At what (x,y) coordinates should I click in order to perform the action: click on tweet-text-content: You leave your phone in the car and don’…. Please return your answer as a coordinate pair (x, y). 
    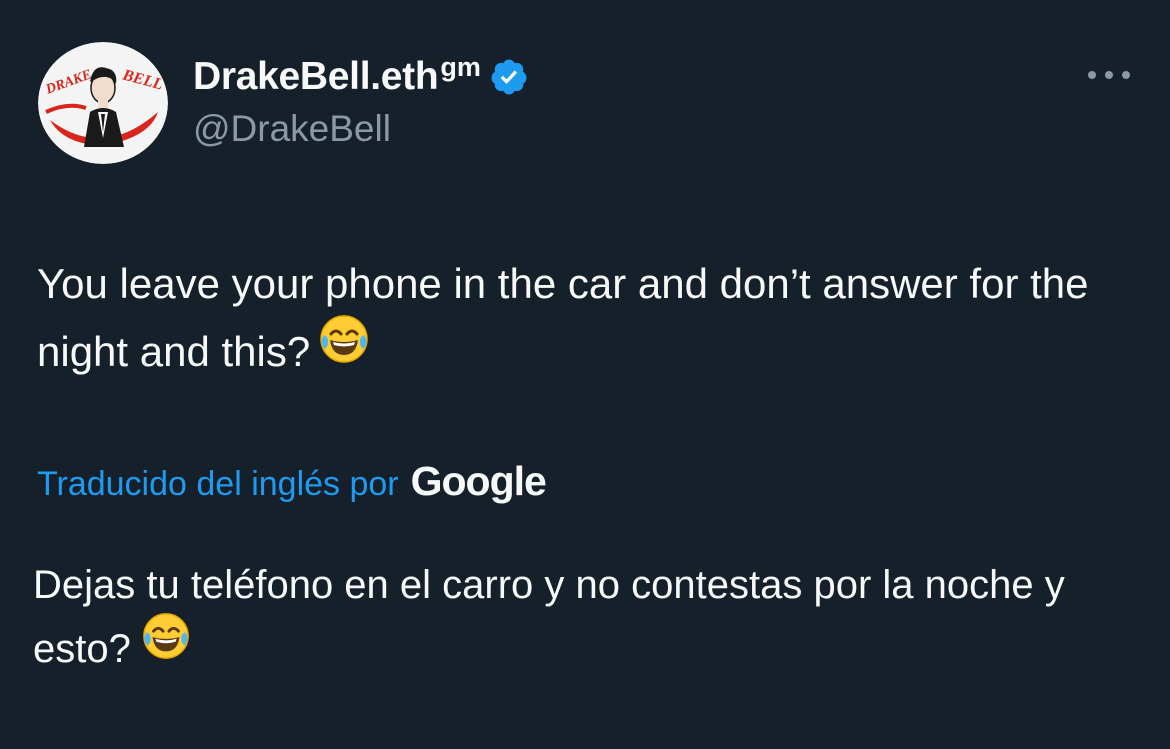
    Looking at the image, I should click on (563, 317).